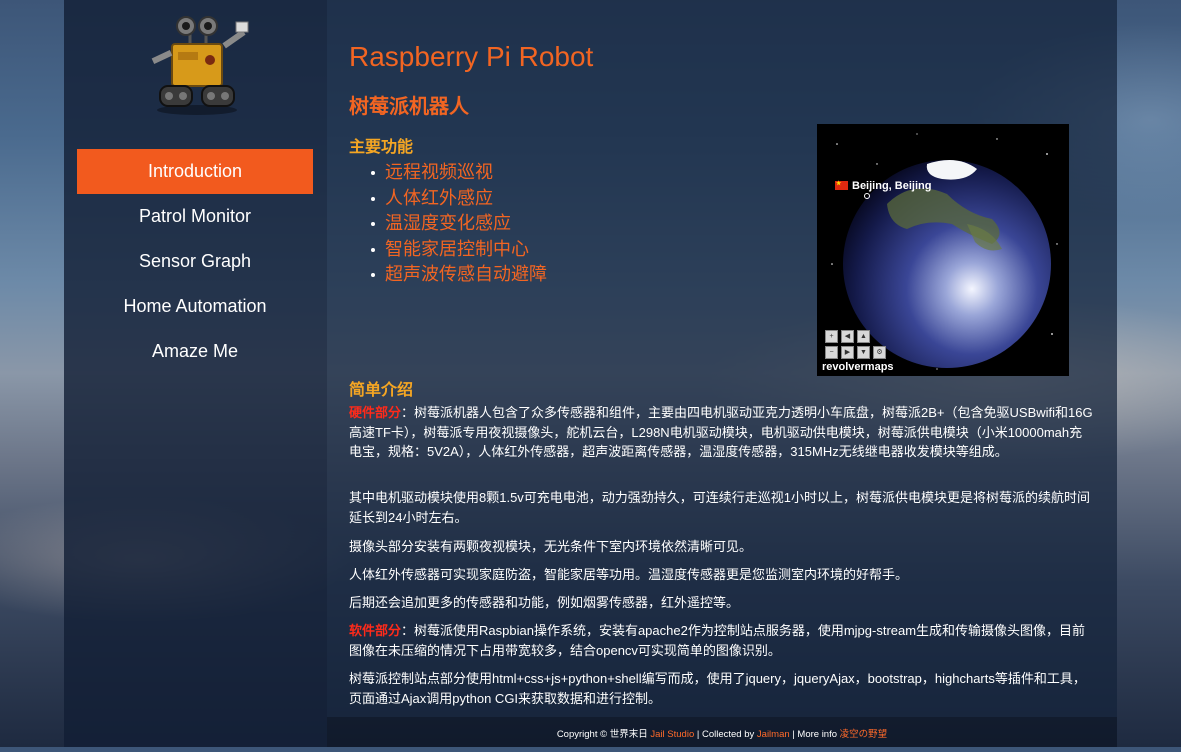  What do you see at coordinates (409, 107) in the screenshot?
I see `page-subtitle: 树莓派机器人` at bounding box center [409, 107].